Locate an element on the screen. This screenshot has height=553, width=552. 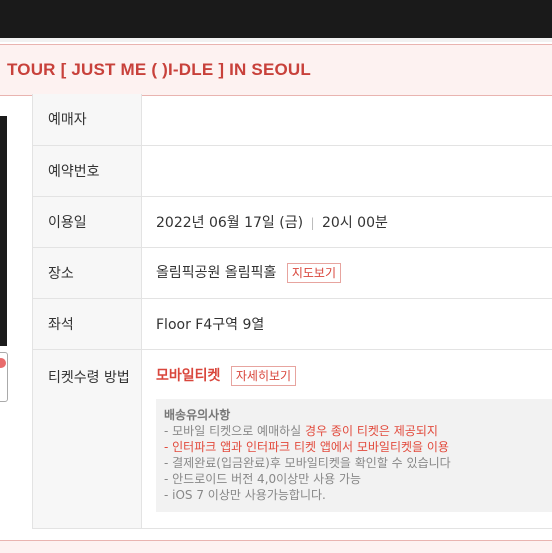
row-seat: 좌석 Floor F4구역 9열 is located at coordinates (292, 323).